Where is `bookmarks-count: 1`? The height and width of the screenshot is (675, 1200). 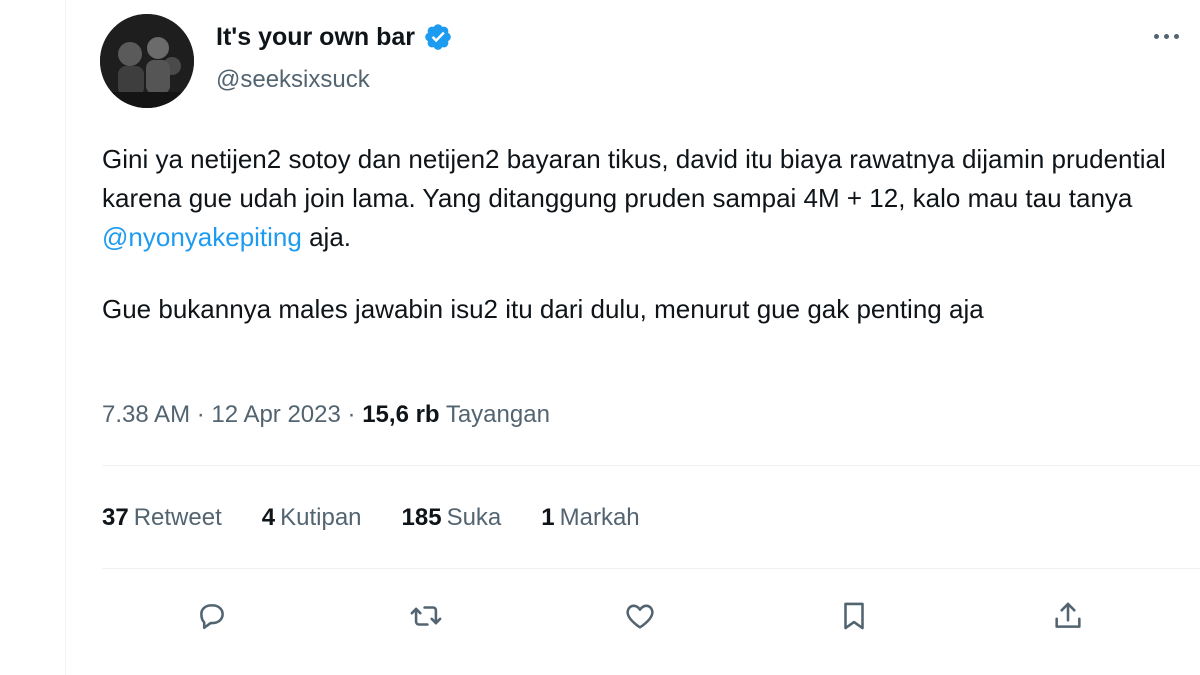
bookmarks-count: 1 is located at coordinates (548, 517).